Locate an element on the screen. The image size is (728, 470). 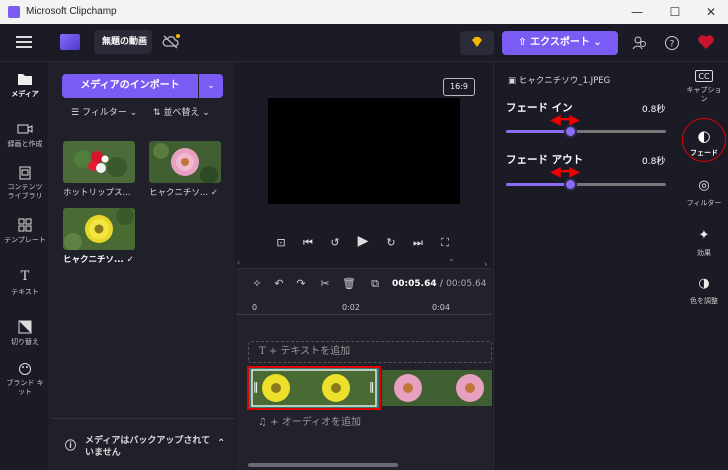
right-rail-item-filters: ◎ フィルター is located at coordinates (704, 193).